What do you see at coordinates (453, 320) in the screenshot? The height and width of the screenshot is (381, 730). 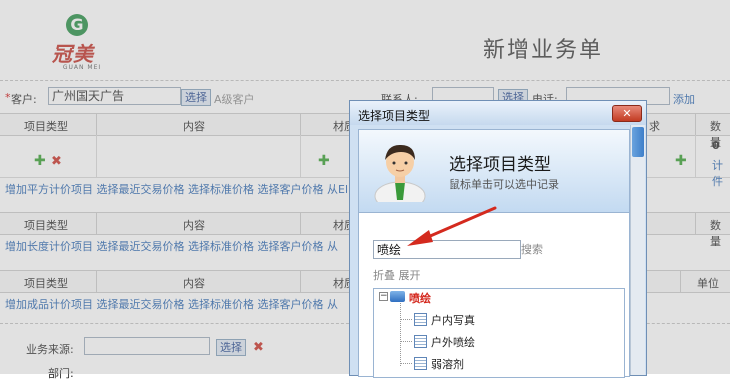 I see `tree-node-indoor-print: 户内写真` at bounding box center [453, 320].